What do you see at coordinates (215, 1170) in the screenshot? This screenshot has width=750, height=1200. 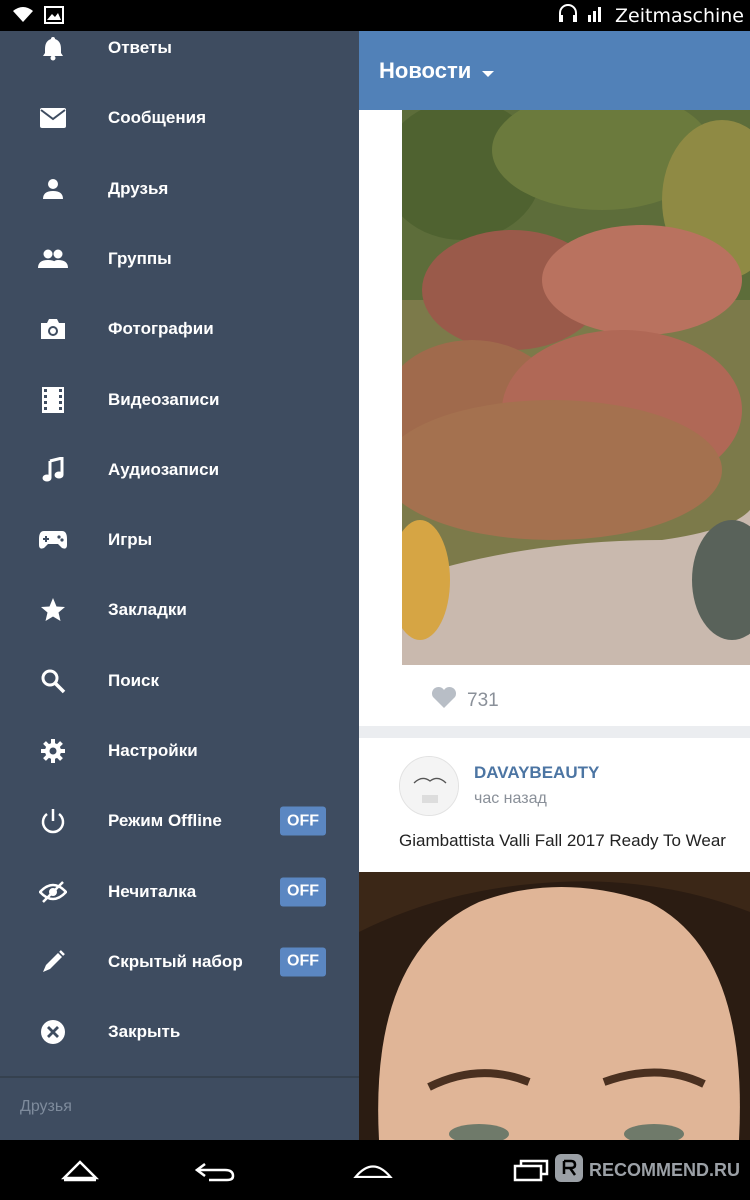 I see `back-icon` at bounding box center [215, 1170].